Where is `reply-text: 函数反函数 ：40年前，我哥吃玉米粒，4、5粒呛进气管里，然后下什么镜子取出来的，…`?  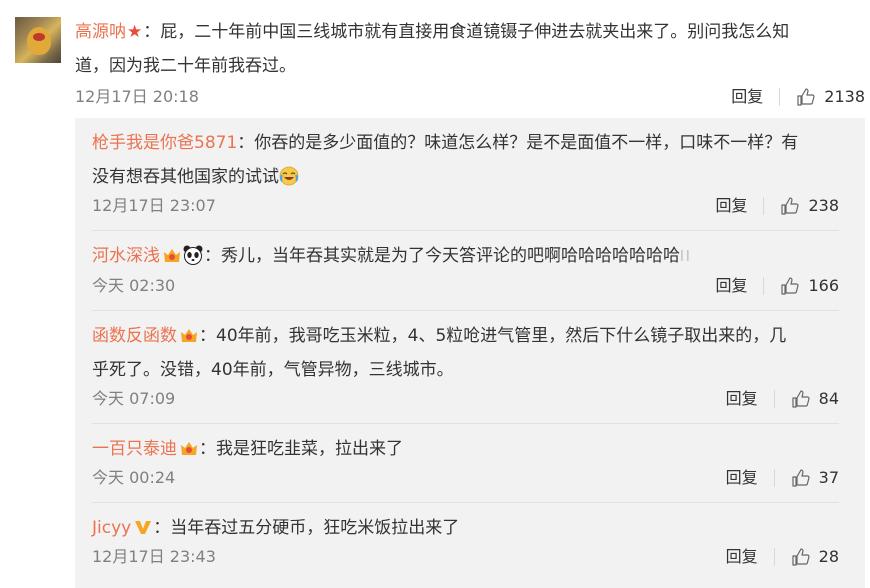 reply-text: 函数反函数 ：40年前，我哥吃玉米粒，4、5粒呛进气管里，然后下什么镜子取出来的，… is located at coordinates (465, 353).